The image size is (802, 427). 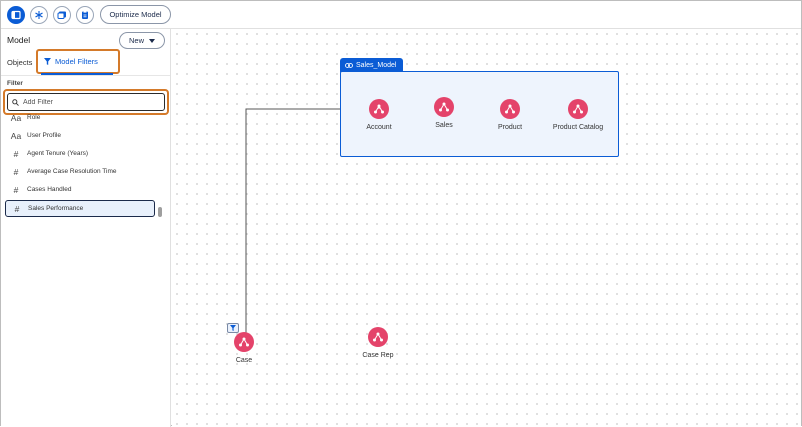 I want to click on tab-model-filters-label: Model Filters, so click(x=76, y=61).